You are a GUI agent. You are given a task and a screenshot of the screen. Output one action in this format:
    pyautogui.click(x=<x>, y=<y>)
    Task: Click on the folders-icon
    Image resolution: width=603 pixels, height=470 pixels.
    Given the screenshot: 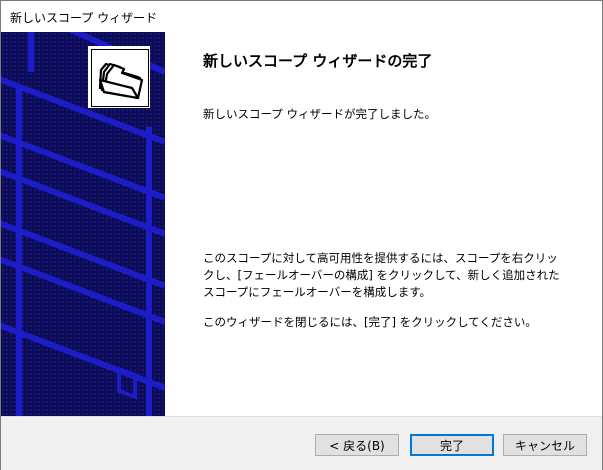 What is the action you would take?
    pyautogui.click(x=121, y=81)
    